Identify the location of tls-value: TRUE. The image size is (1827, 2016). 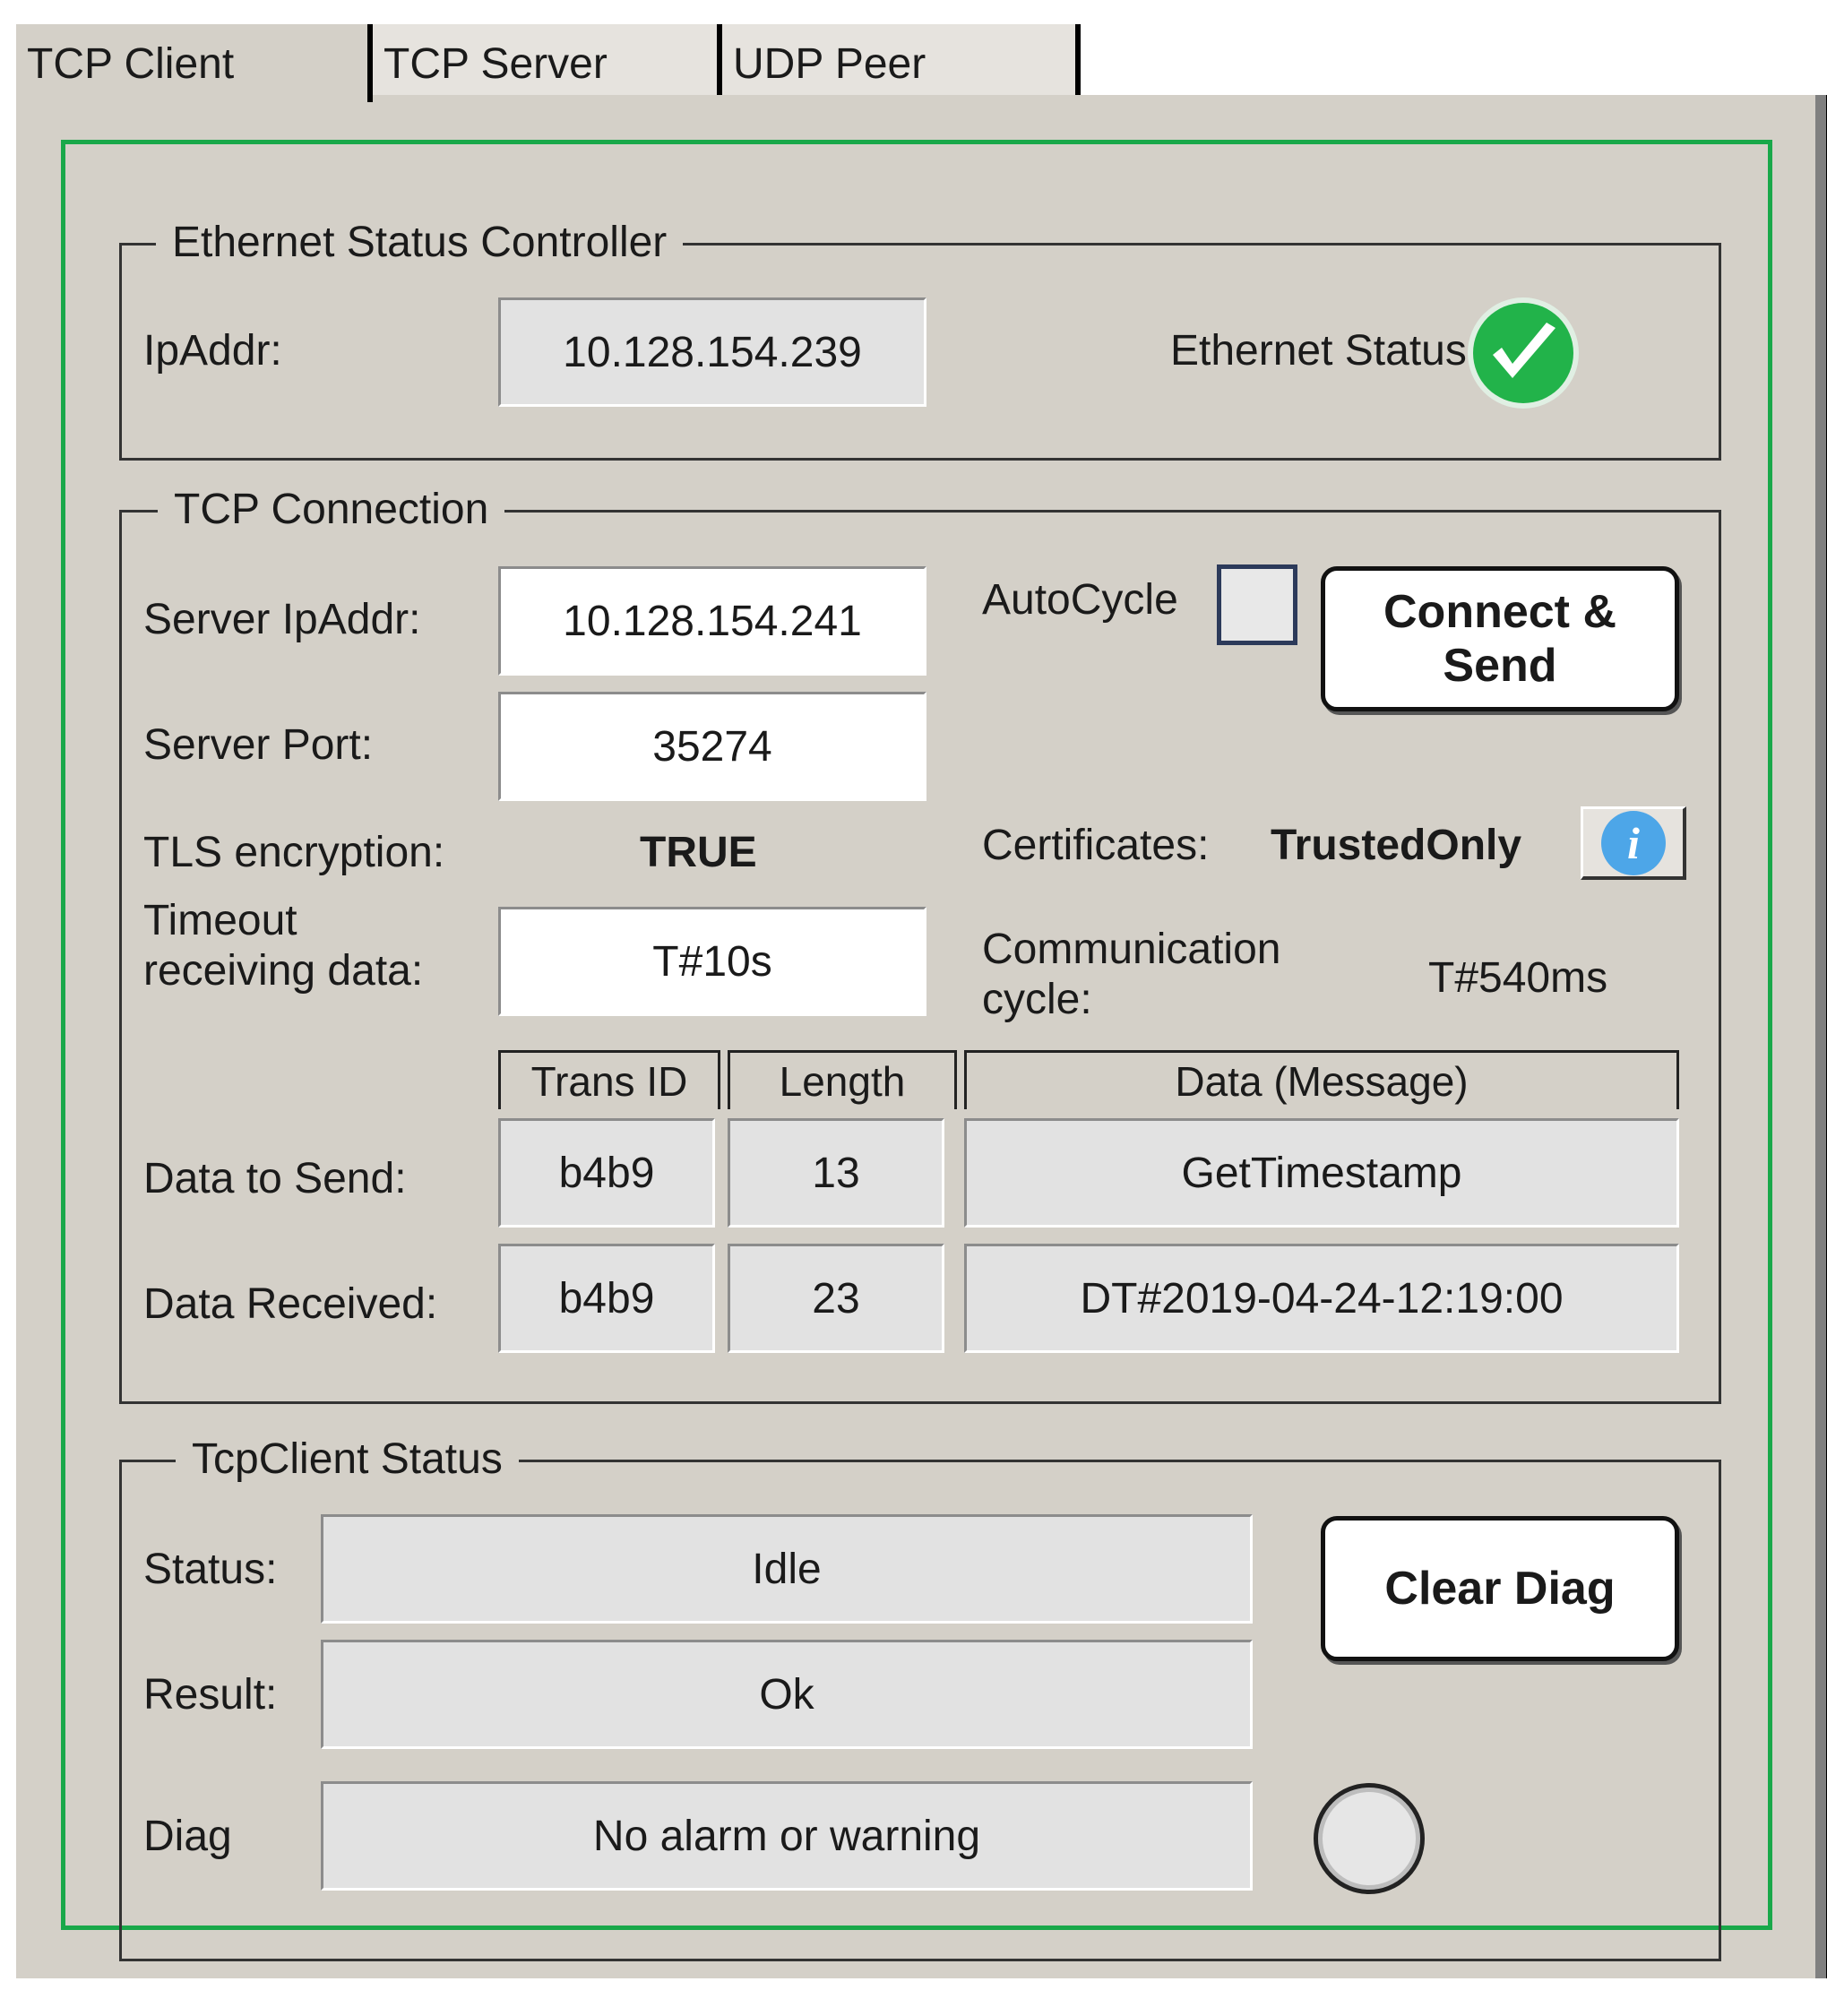
(698, 852).